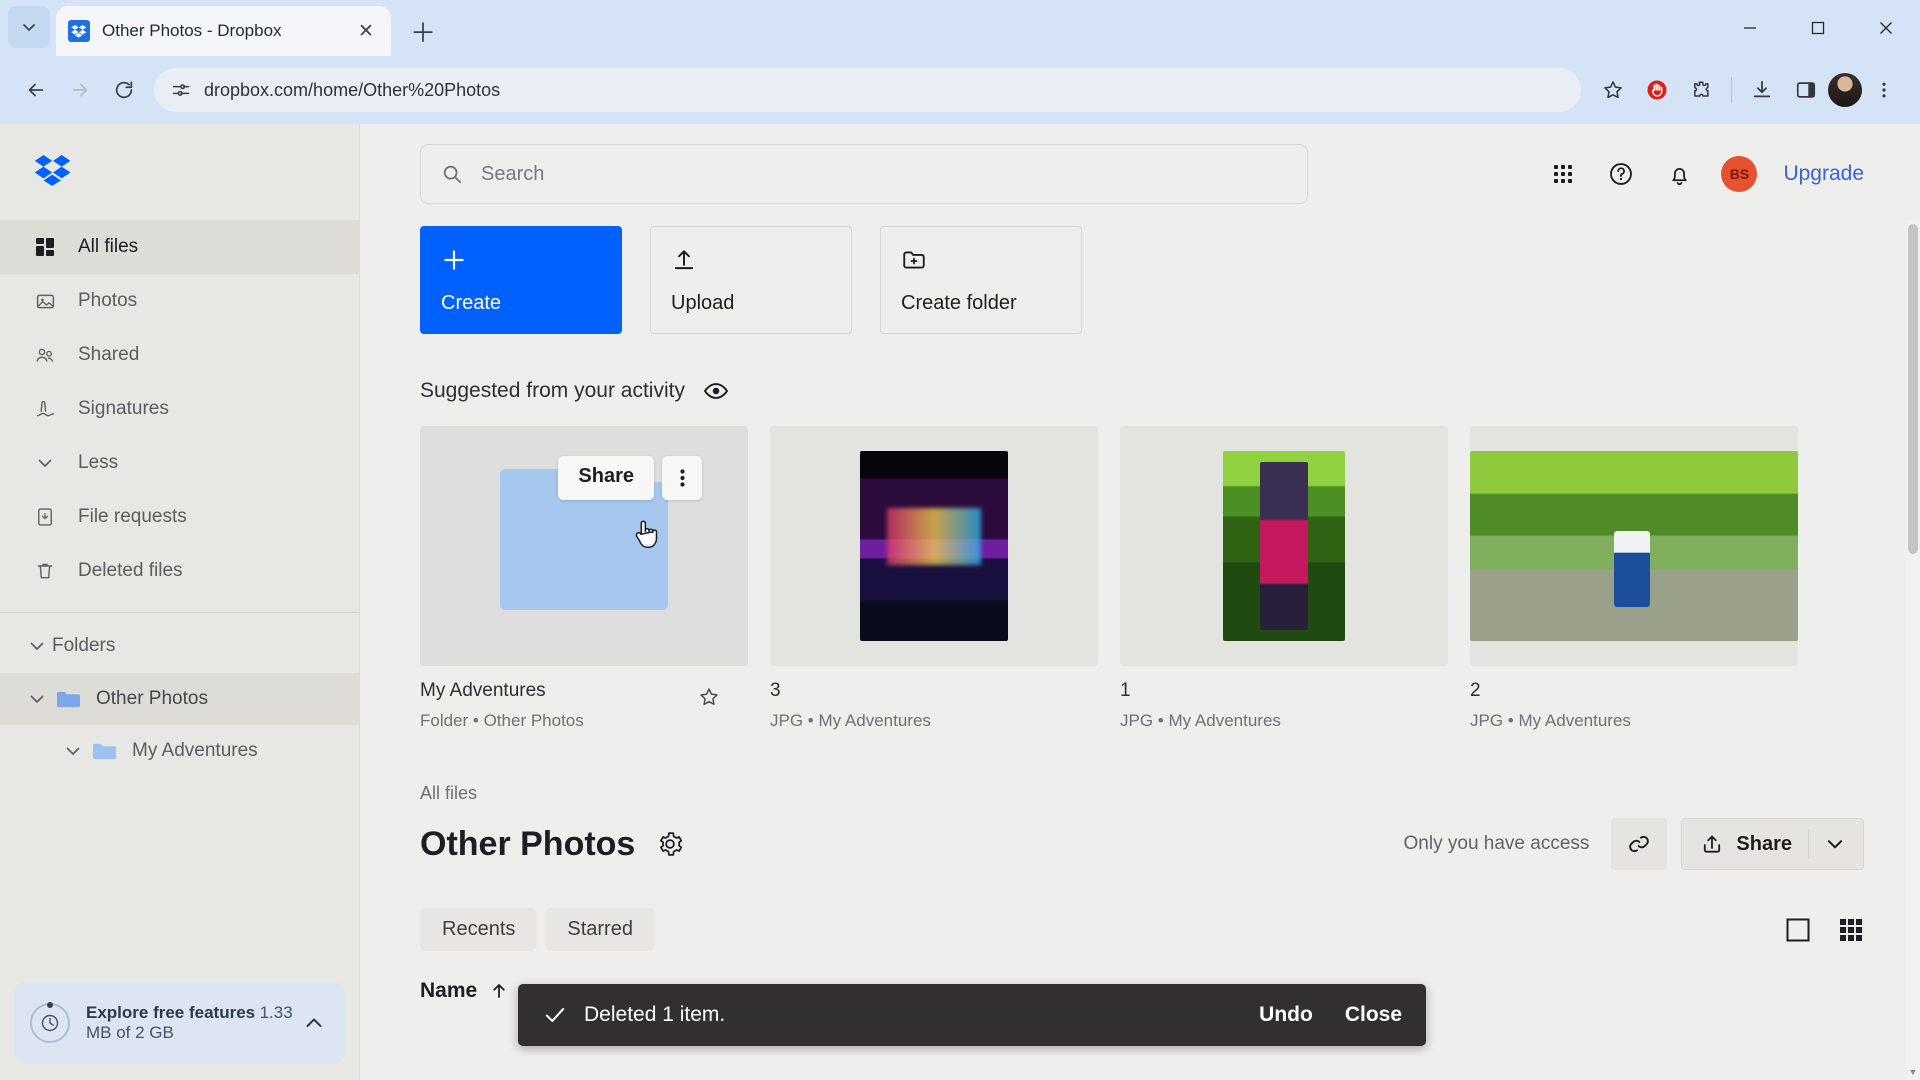  I want to click on chevron-up-icon, so click(314, 1023).